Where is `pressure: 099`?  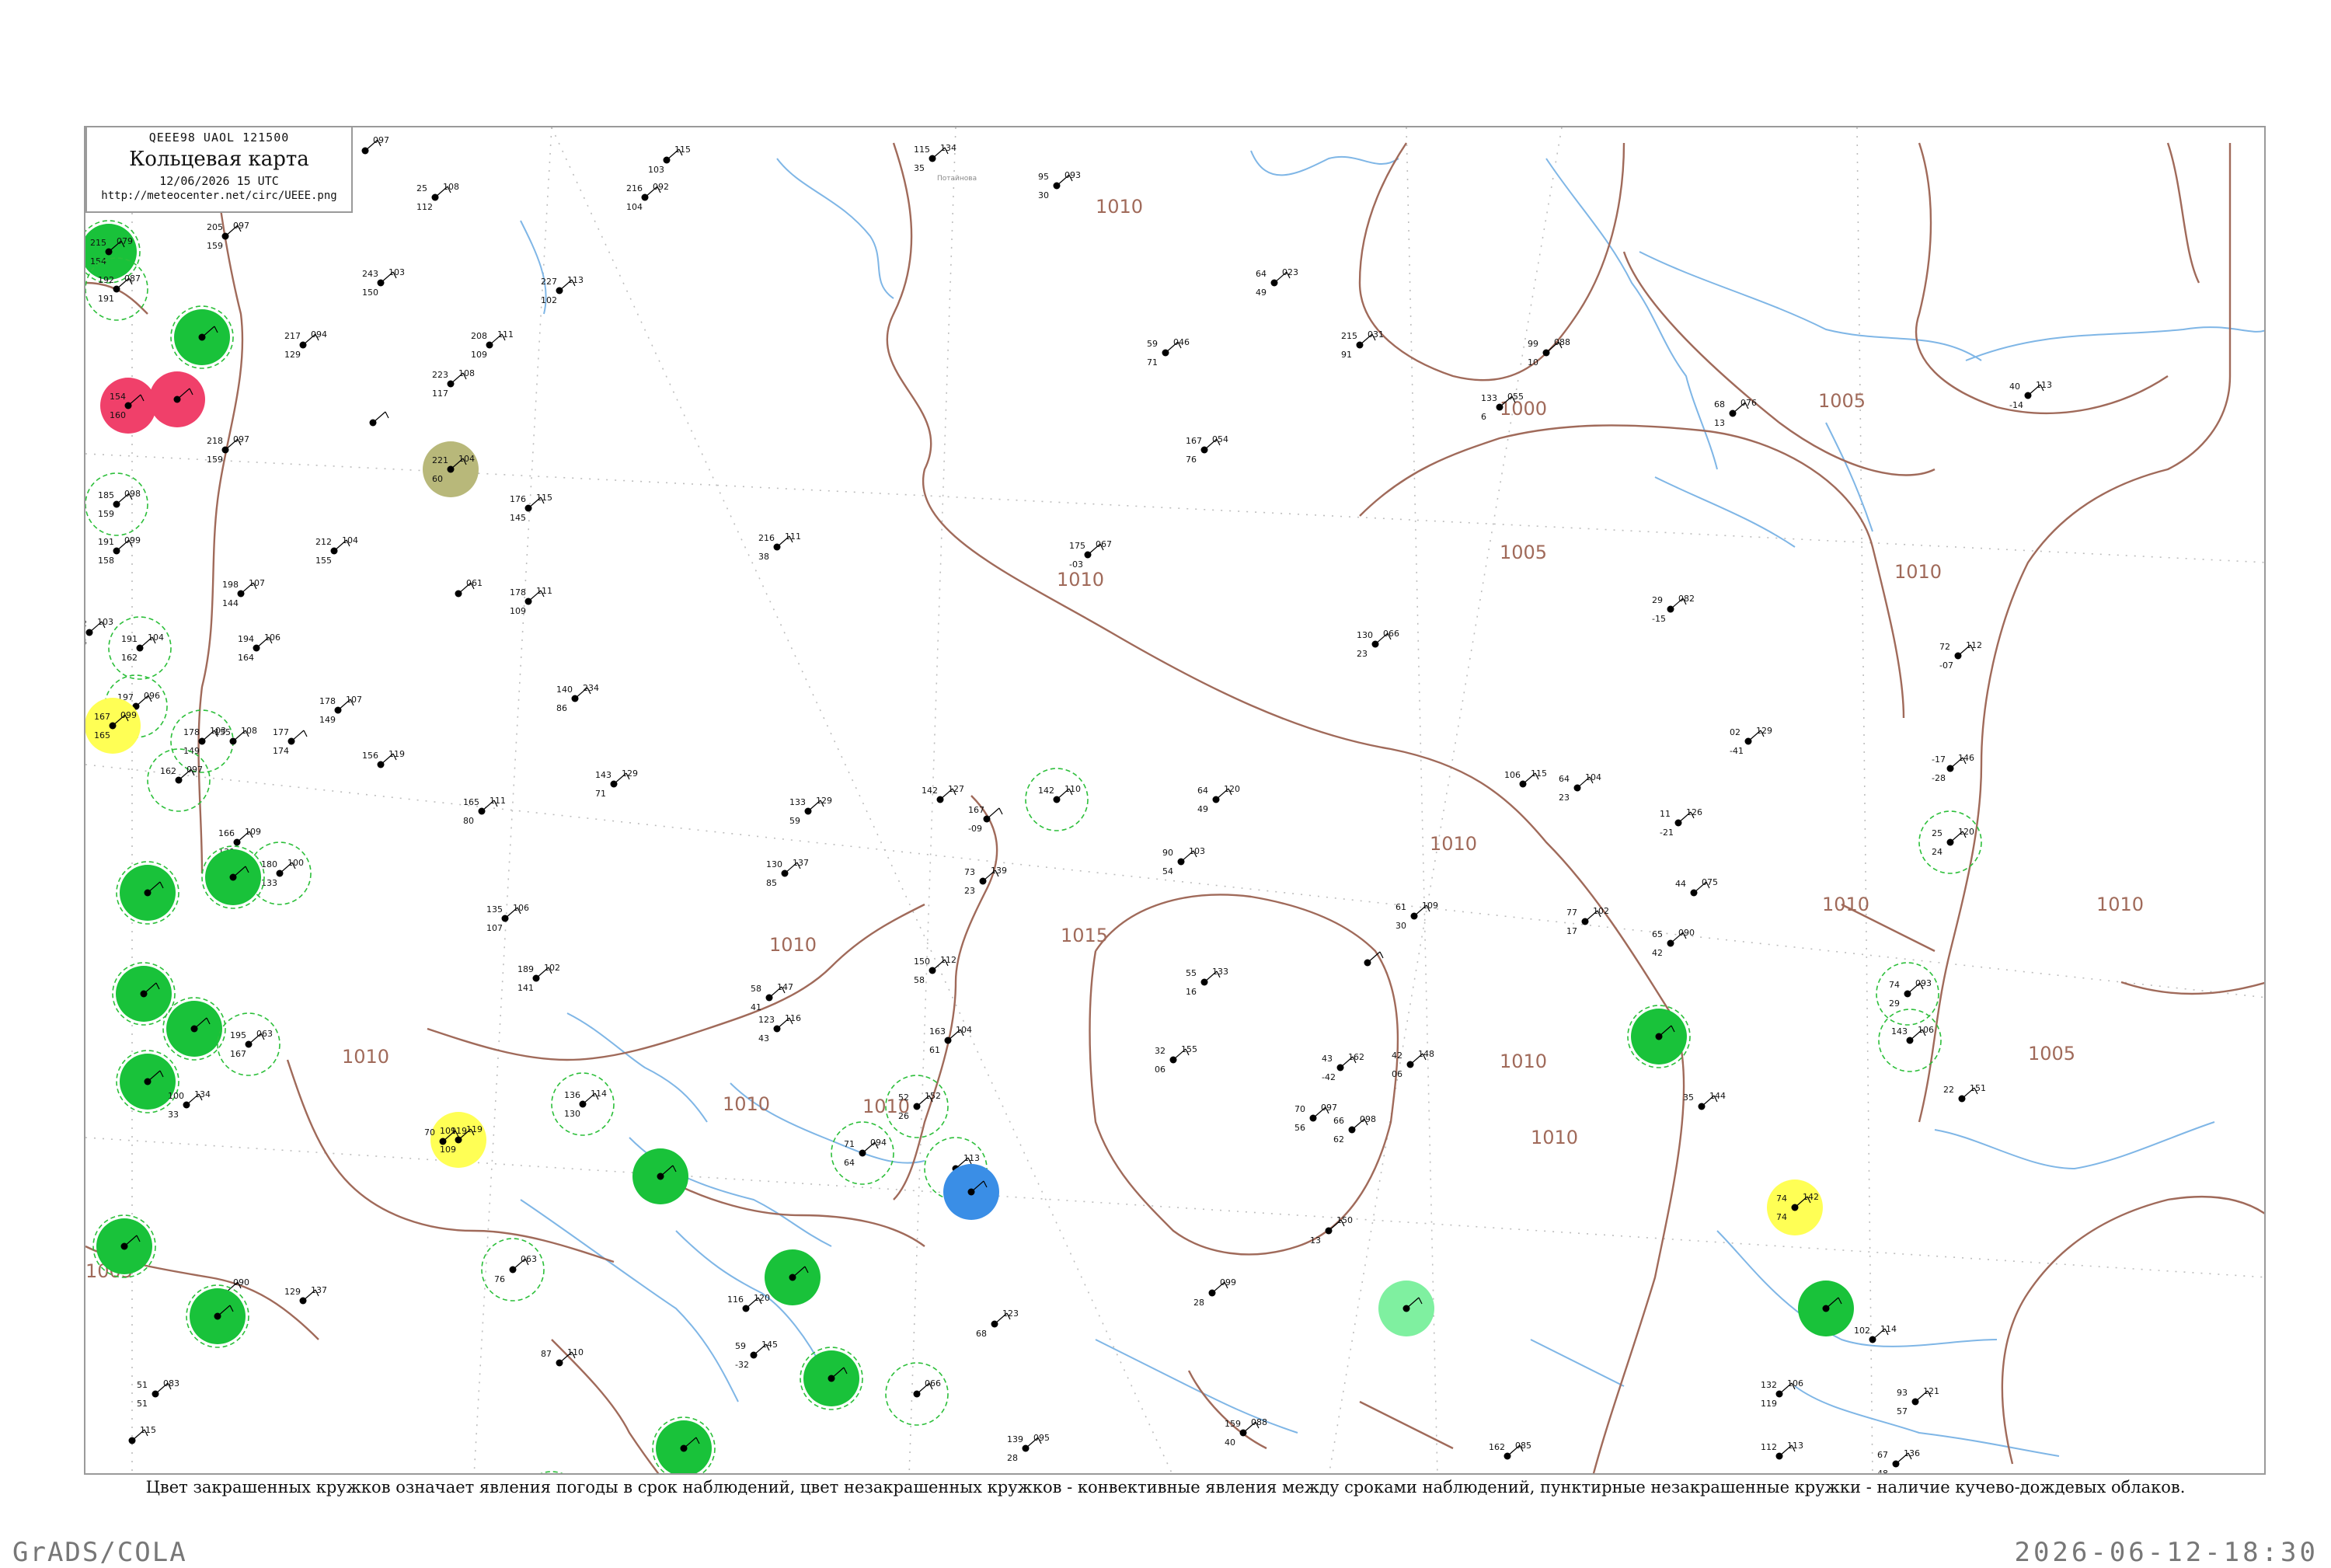 pressure: 099 is located at coordinates (1228, 1282).